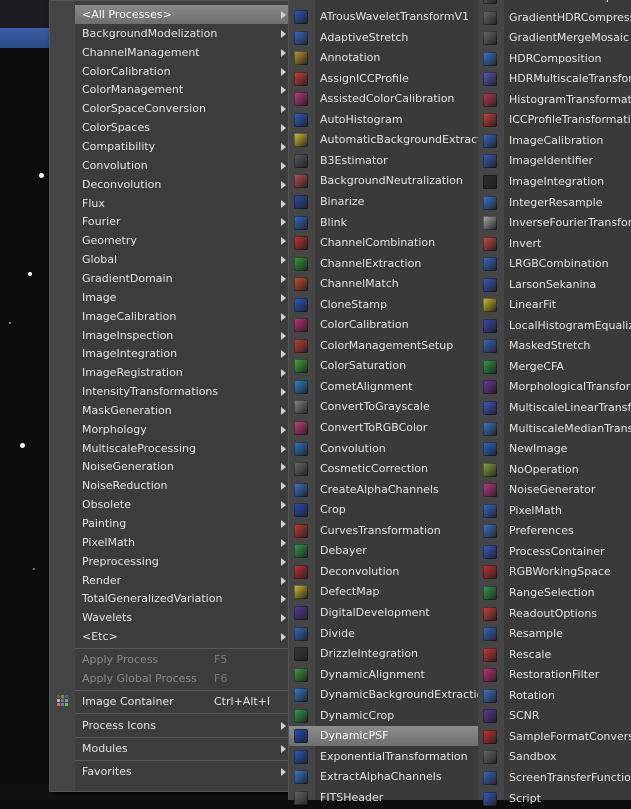 The image size is (631, 809). What do you see at coordinates (383, 161) in the screenshot?
I see `process-item: B3Estimator` at bounding box center [383, 161].